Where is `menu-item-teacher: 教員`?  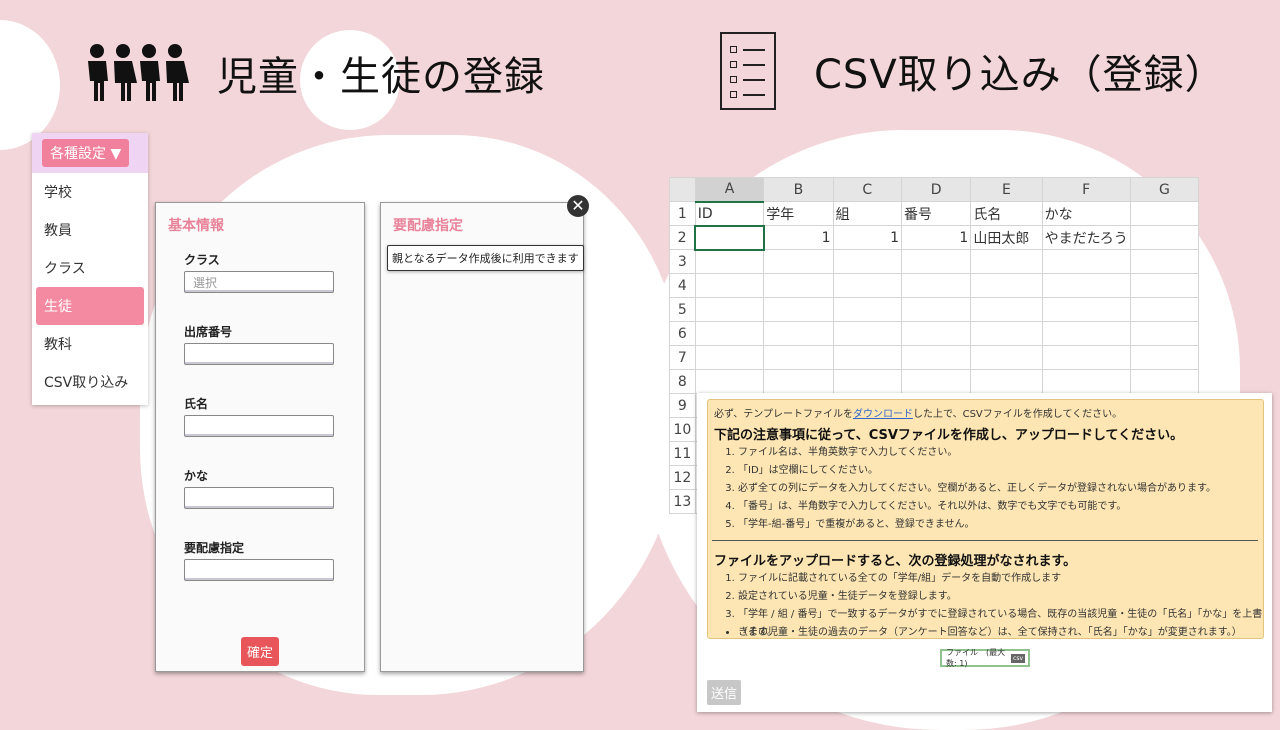 menu-item-teacher: 教員 is located at coordinates (90, 230).